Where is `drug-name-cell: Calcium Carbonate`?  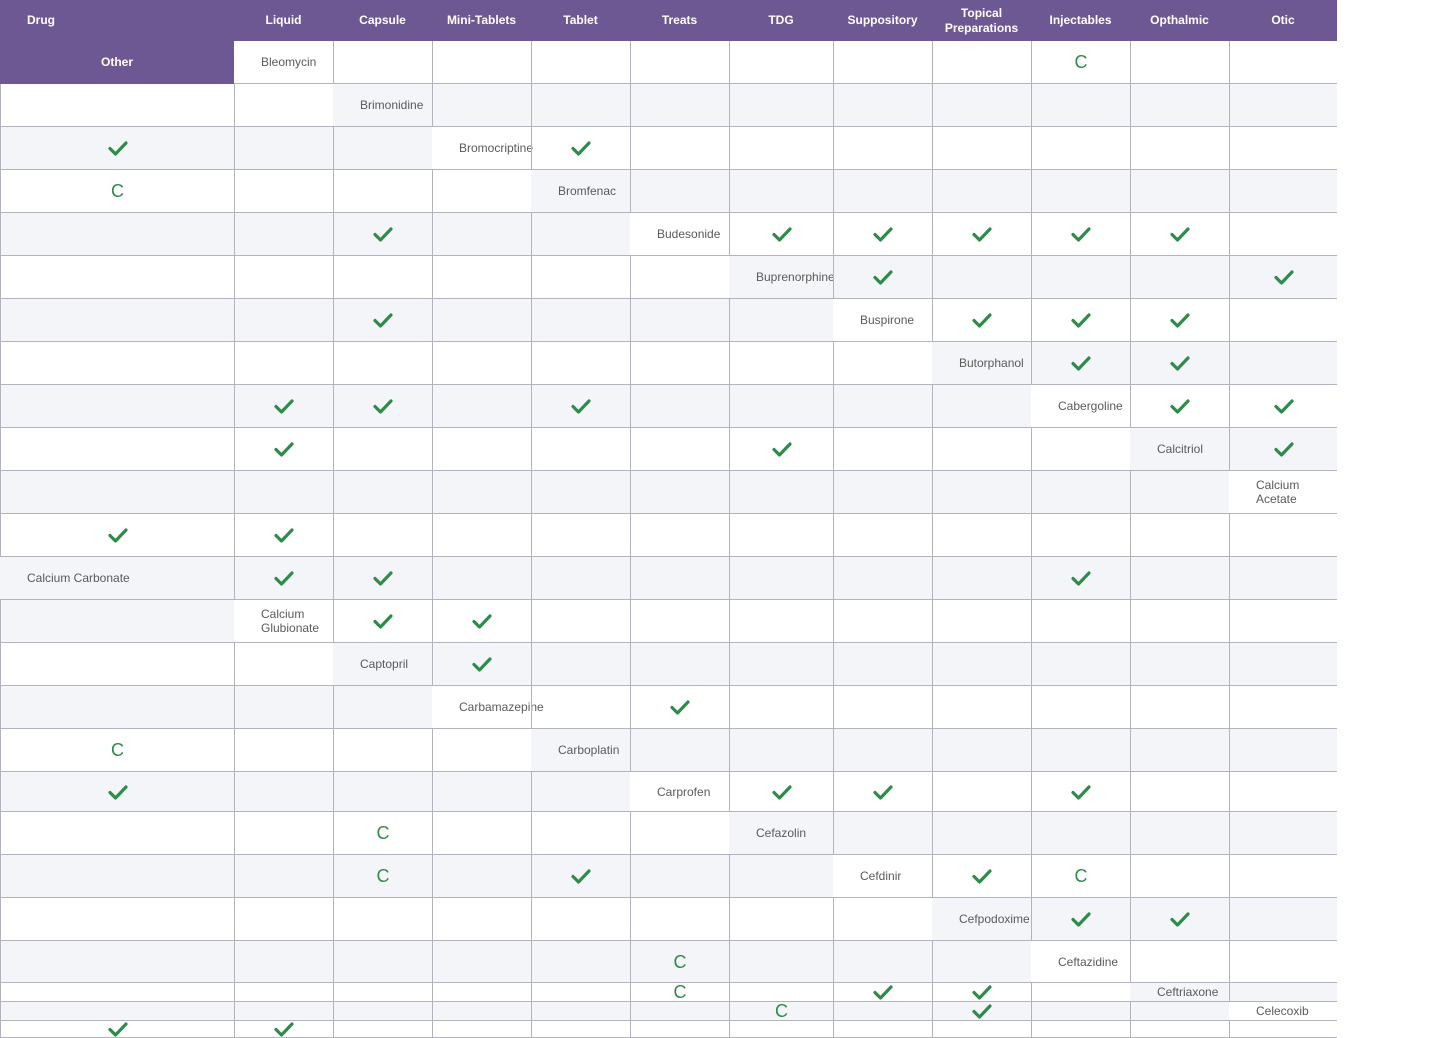
drug-name-cell: Calcium Carbonate is located at coordinates (117, 578).